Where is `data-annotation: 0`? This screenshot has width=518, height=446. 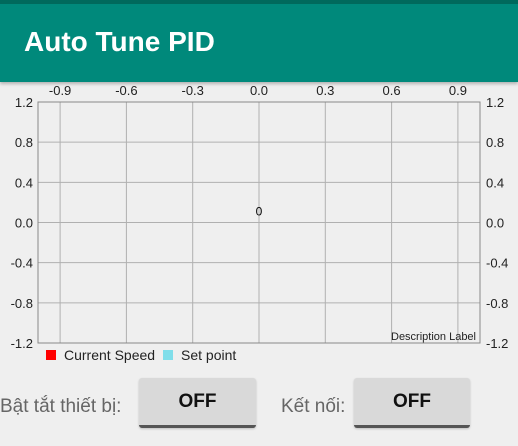
data-annotation: 0 is located at coordinates (259, 211).